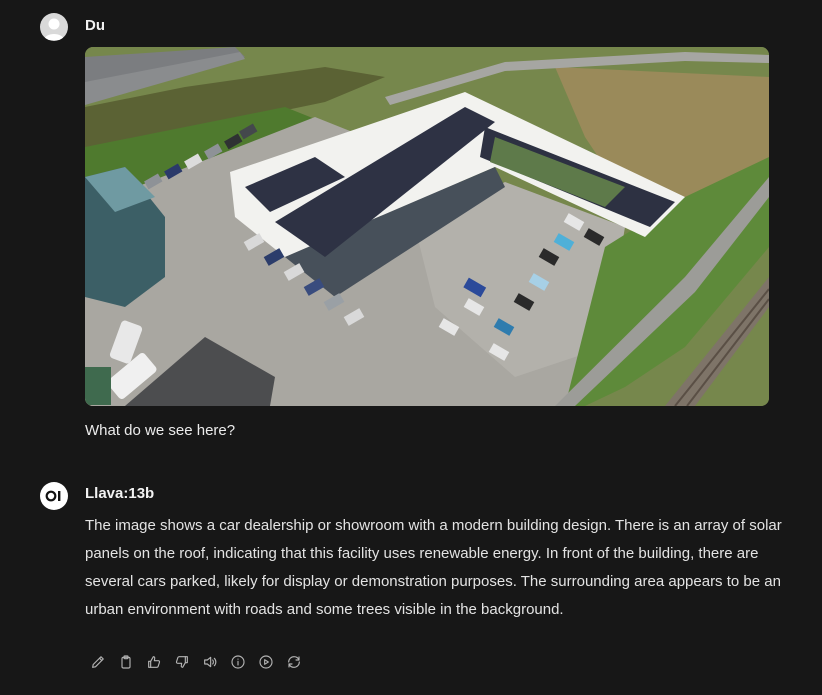  I want to click on good-response-button, so click(153, 661).